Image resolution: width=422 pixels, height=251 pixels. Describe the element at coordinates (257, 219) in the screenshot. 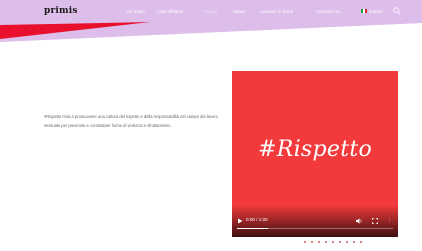

I see `video-time: 0:00 / 1:00` at that location.